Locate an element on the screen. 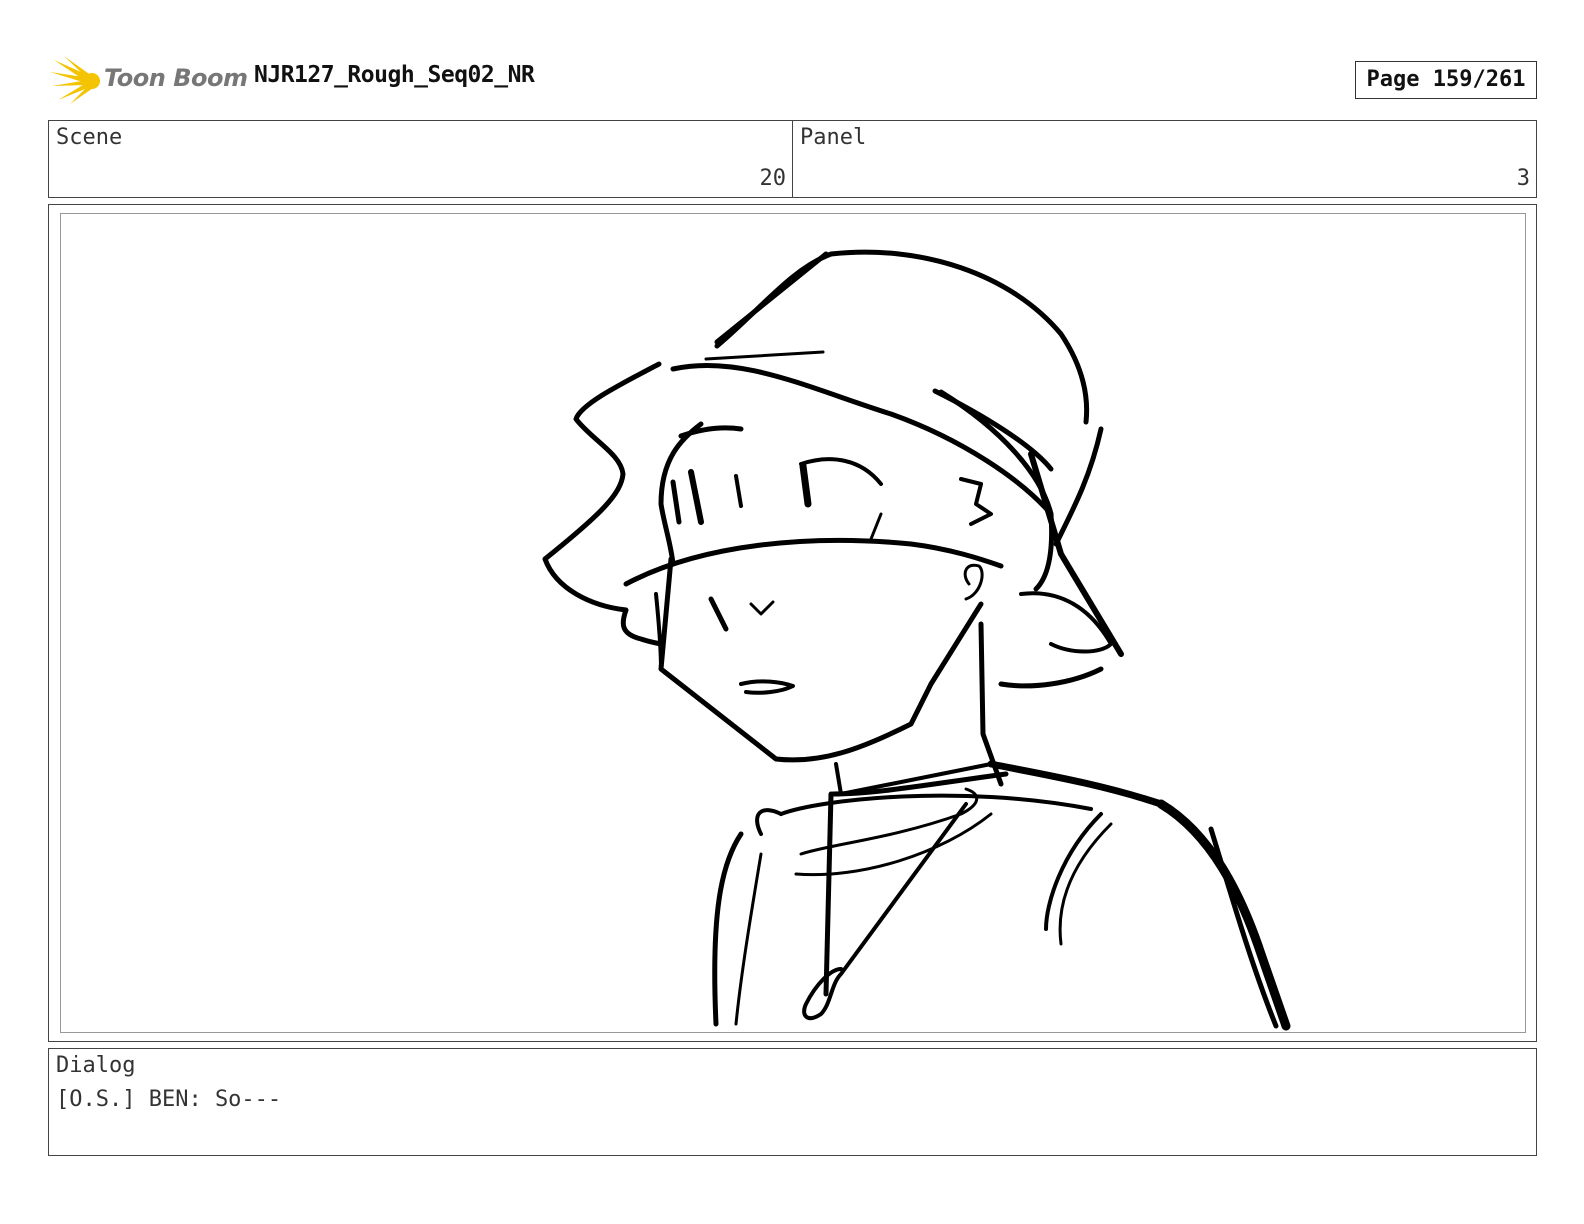 The height and width of the screenshot is (1224, 1584). logo-text: Toon Boom is located at coordinates (176, 78).